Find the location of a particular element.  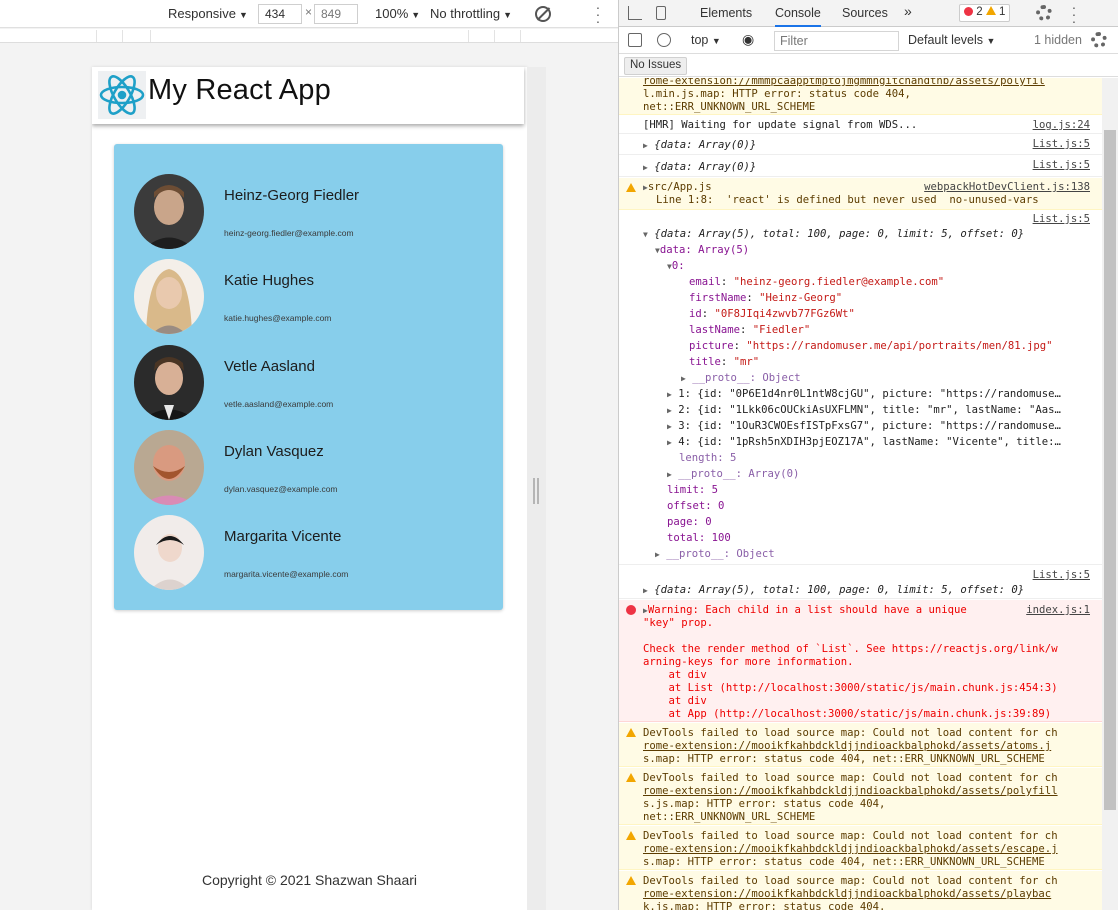

object-property: limit: 5 is located at coordinates (693, 490).